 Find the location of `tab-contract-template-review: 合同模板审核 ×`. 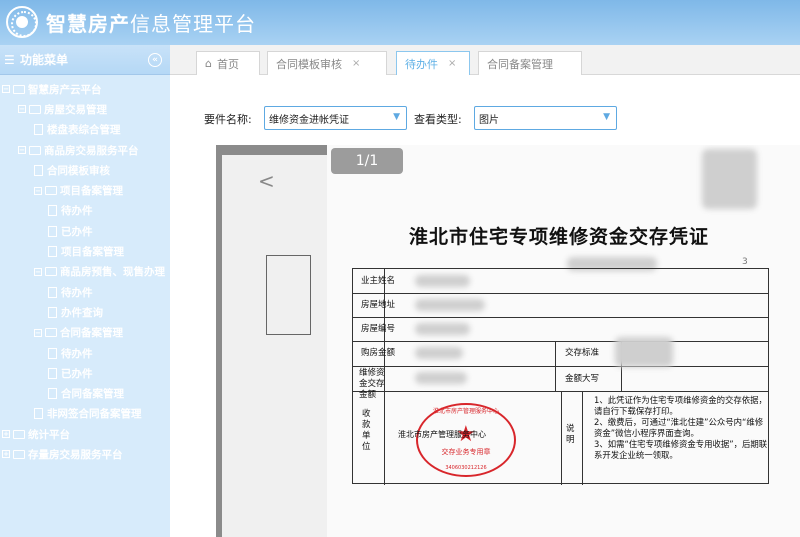

tab-contract-template-review: 合同模板审核 × is located at coordinates (327, 63).